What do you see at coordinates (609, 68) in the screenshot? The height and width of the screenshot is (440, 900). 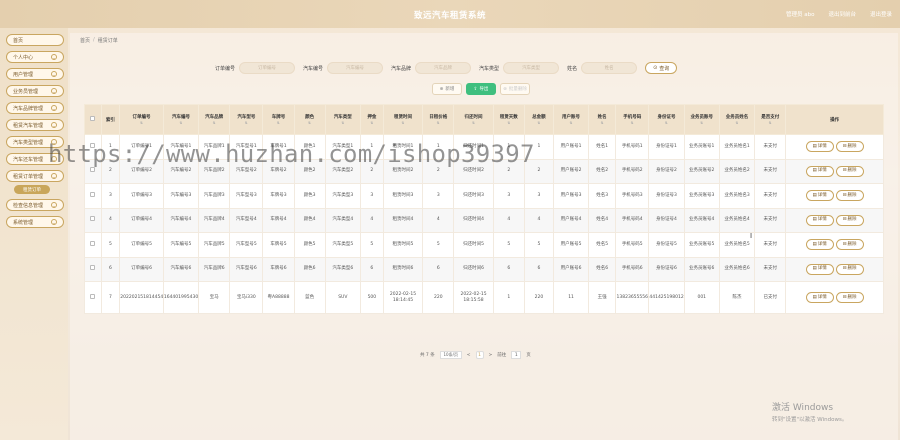 I see `search-input: 姓名` at bounding box center [609, 68].